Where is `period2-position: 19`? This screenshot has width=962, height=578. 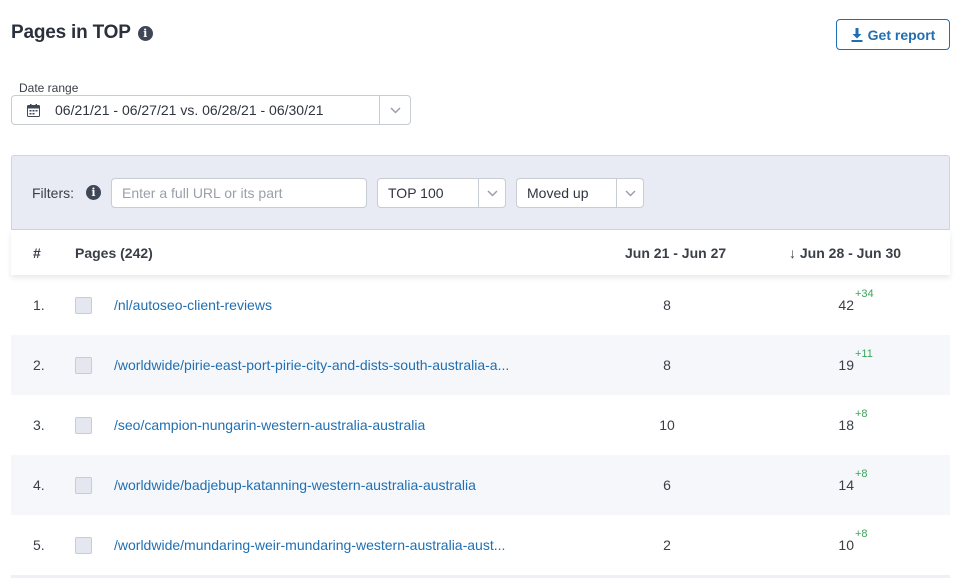 period2-position: 19 is located at coordinates (846, 365).